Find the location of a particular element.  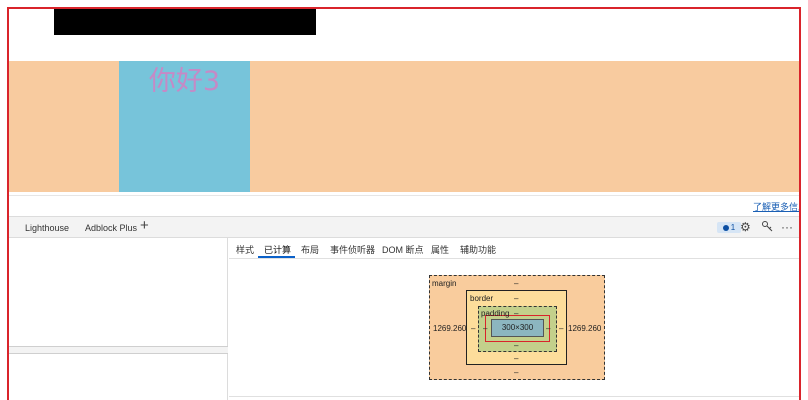

padding-left-value: – is located at coordinates (485, 328).